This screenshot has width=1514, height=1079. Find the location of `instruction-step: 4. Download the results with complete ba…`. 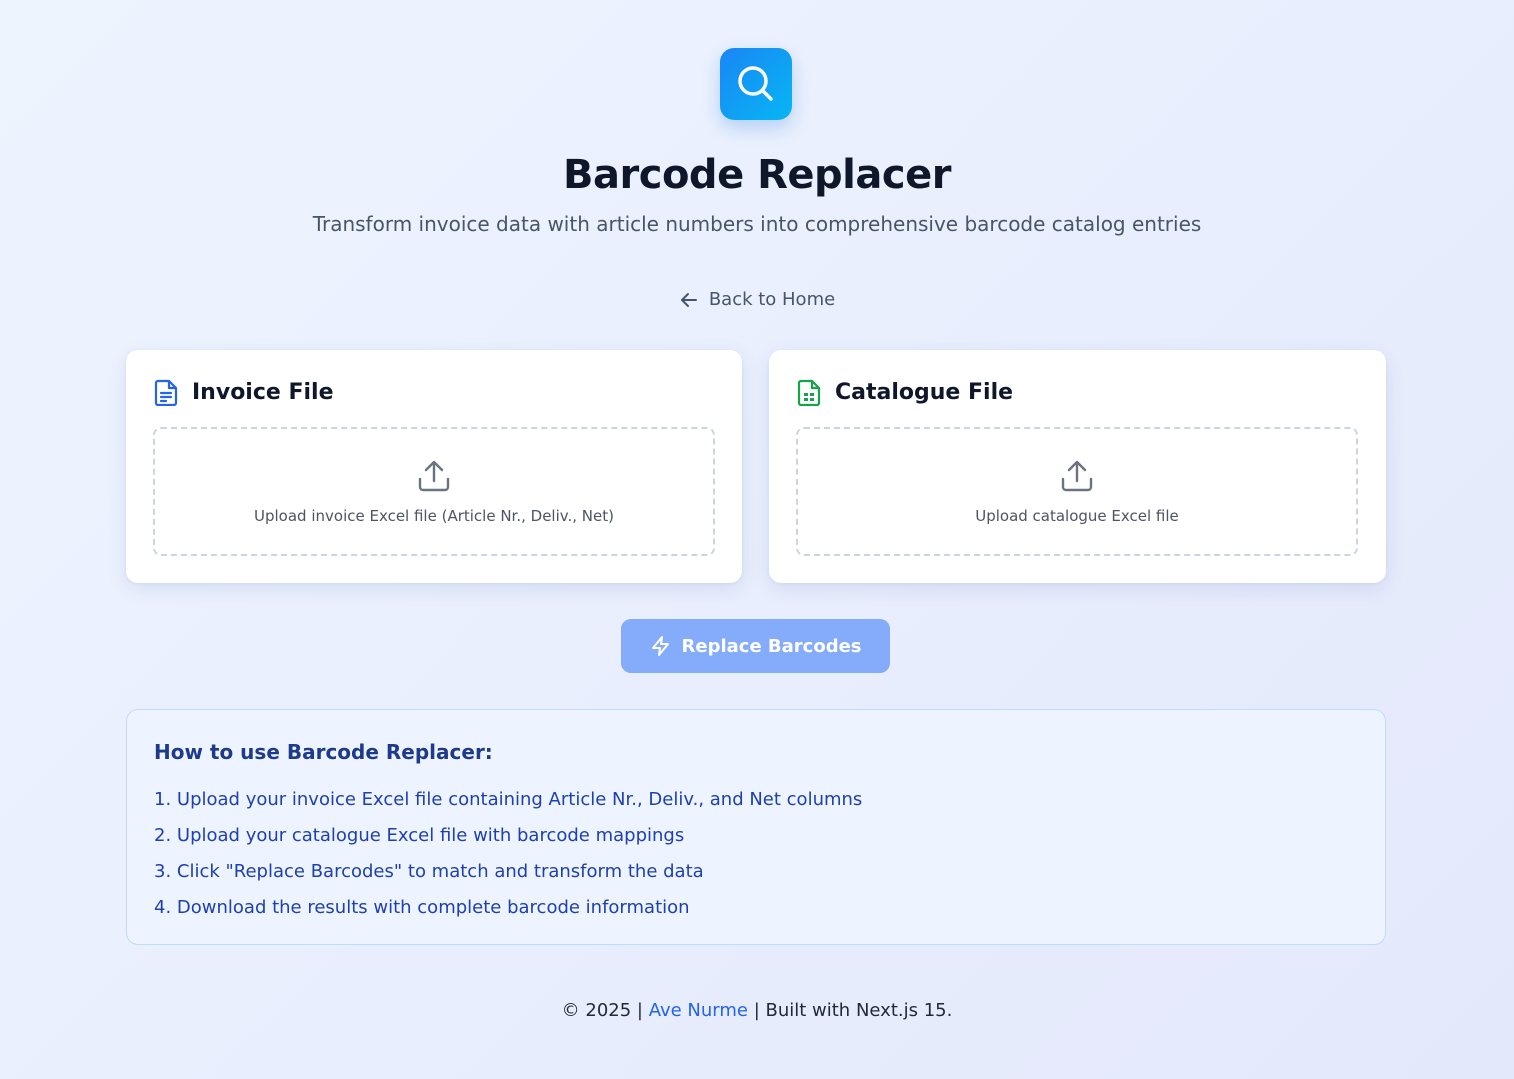

instruction-step: 4. Download the results with complete ba… is located at coordinates (422, 907).